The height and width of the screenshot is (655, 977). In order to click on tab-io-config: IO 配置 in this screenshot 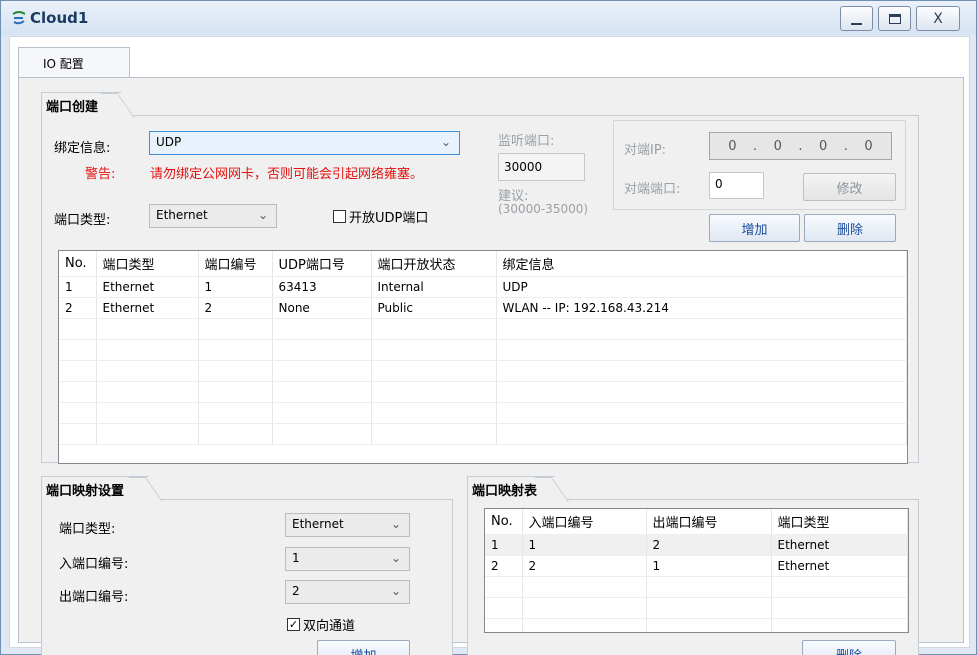, I will do `click(74, 62)`.